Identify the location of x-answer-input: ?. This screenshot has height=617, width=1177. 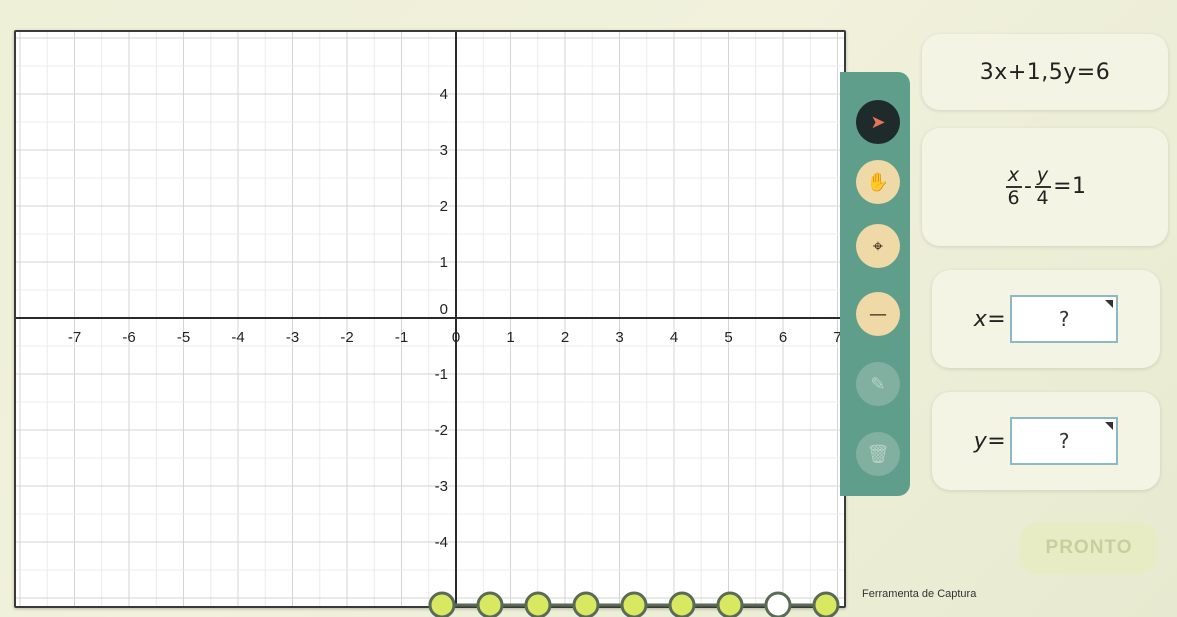
(1064, 319).